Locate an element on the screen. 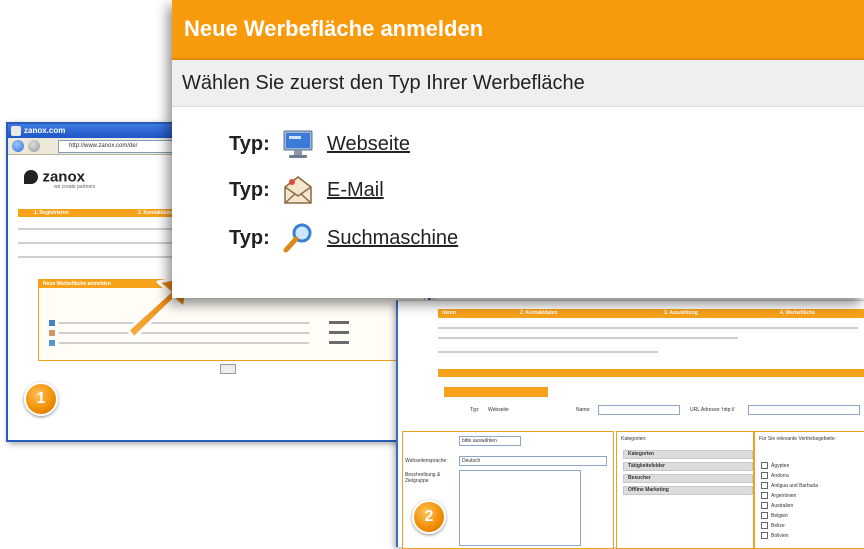 Image resolution: width=864 pixels, height=549 pixels. step-label: 2. Kontaktdaten is located at coordinates (539, 313).